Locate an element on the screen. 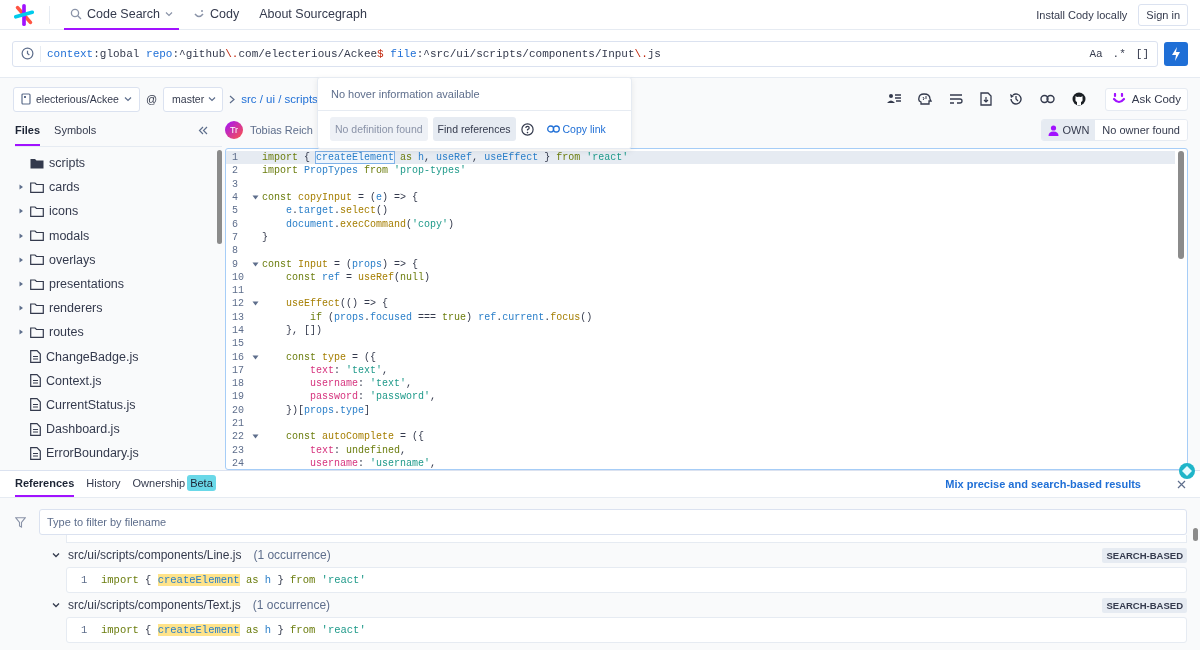  code-line: 5 e.target.select() is located at coordinates (310, 211).